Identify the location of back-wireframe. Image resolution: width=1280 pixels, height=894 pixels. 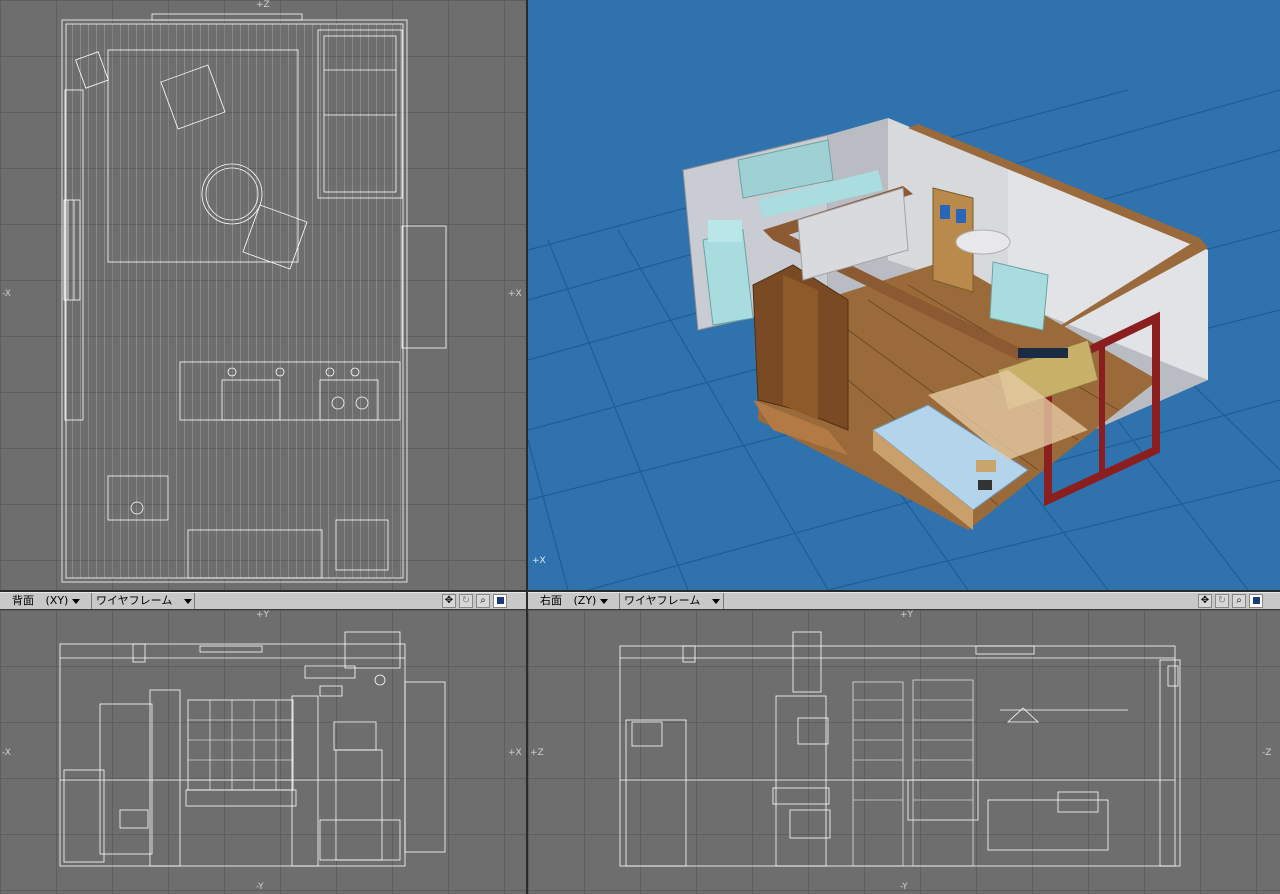
(252, 749).